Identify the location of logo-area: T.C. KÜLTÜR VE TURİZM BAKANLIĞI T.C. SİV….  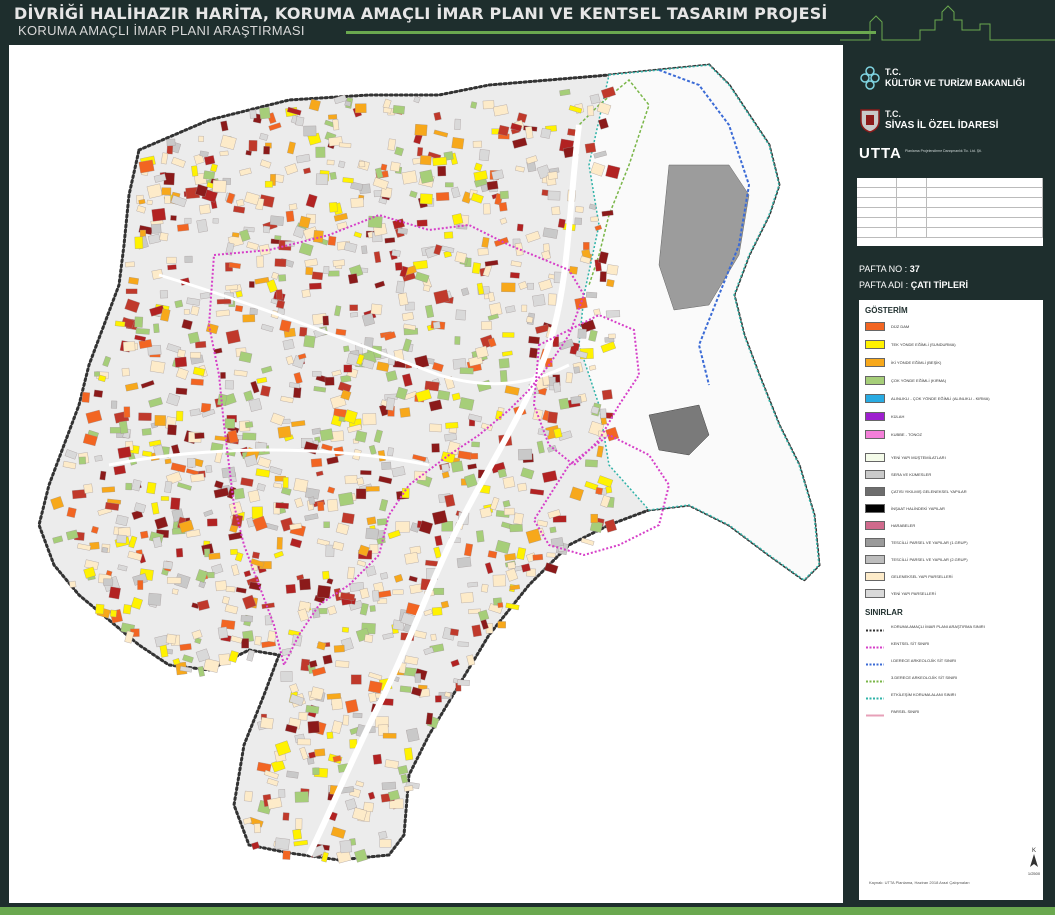
(949, 110).